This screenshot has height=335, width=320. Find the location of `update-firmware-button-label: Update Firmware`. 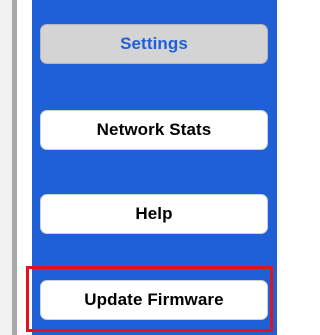

update-firmware-button-label: Update Firmware is located at coordinates (154, 299).